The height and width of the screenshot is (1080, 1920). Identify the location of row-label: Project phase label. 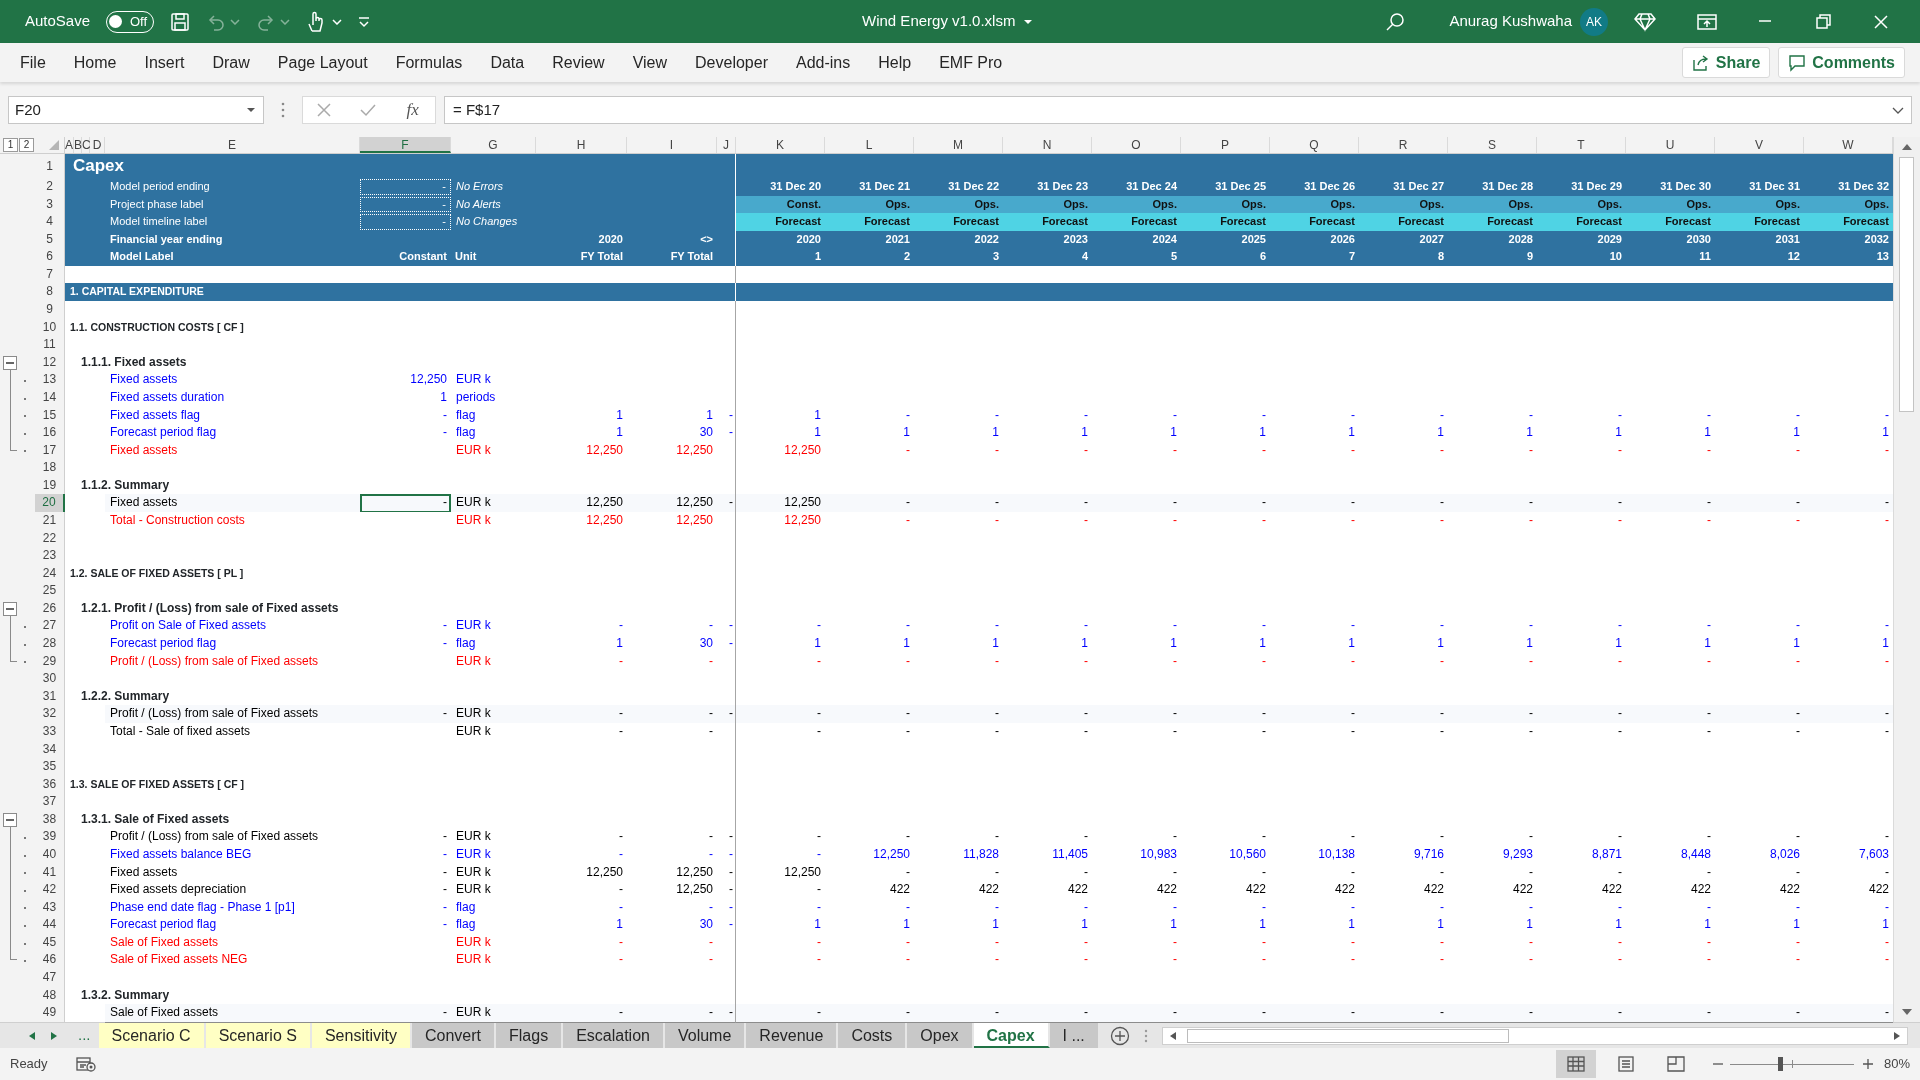
(157, 203).